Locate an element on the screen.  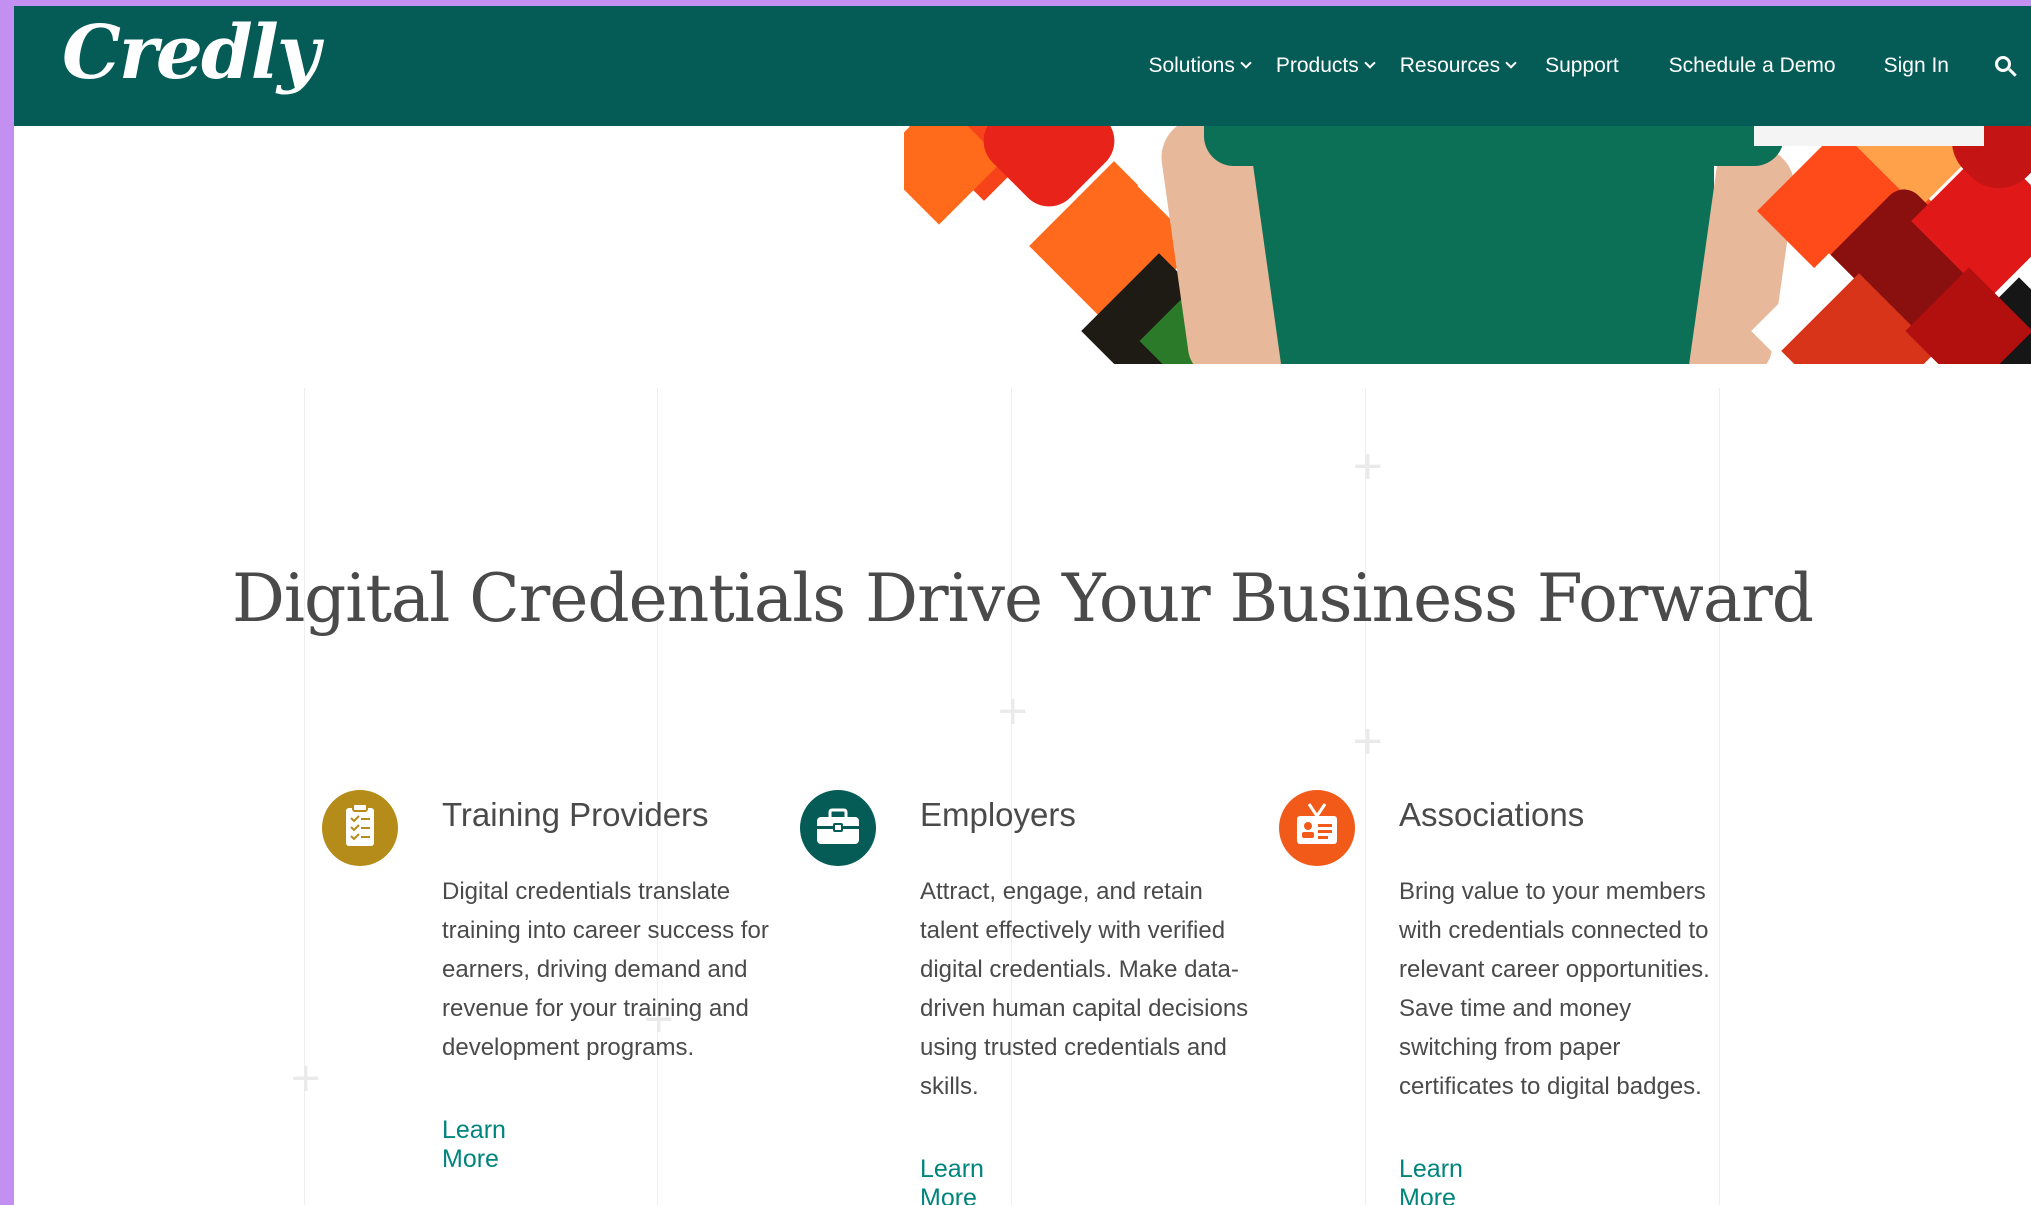
nav-sign-in: Sign In is located at coordinates (1916, 66).